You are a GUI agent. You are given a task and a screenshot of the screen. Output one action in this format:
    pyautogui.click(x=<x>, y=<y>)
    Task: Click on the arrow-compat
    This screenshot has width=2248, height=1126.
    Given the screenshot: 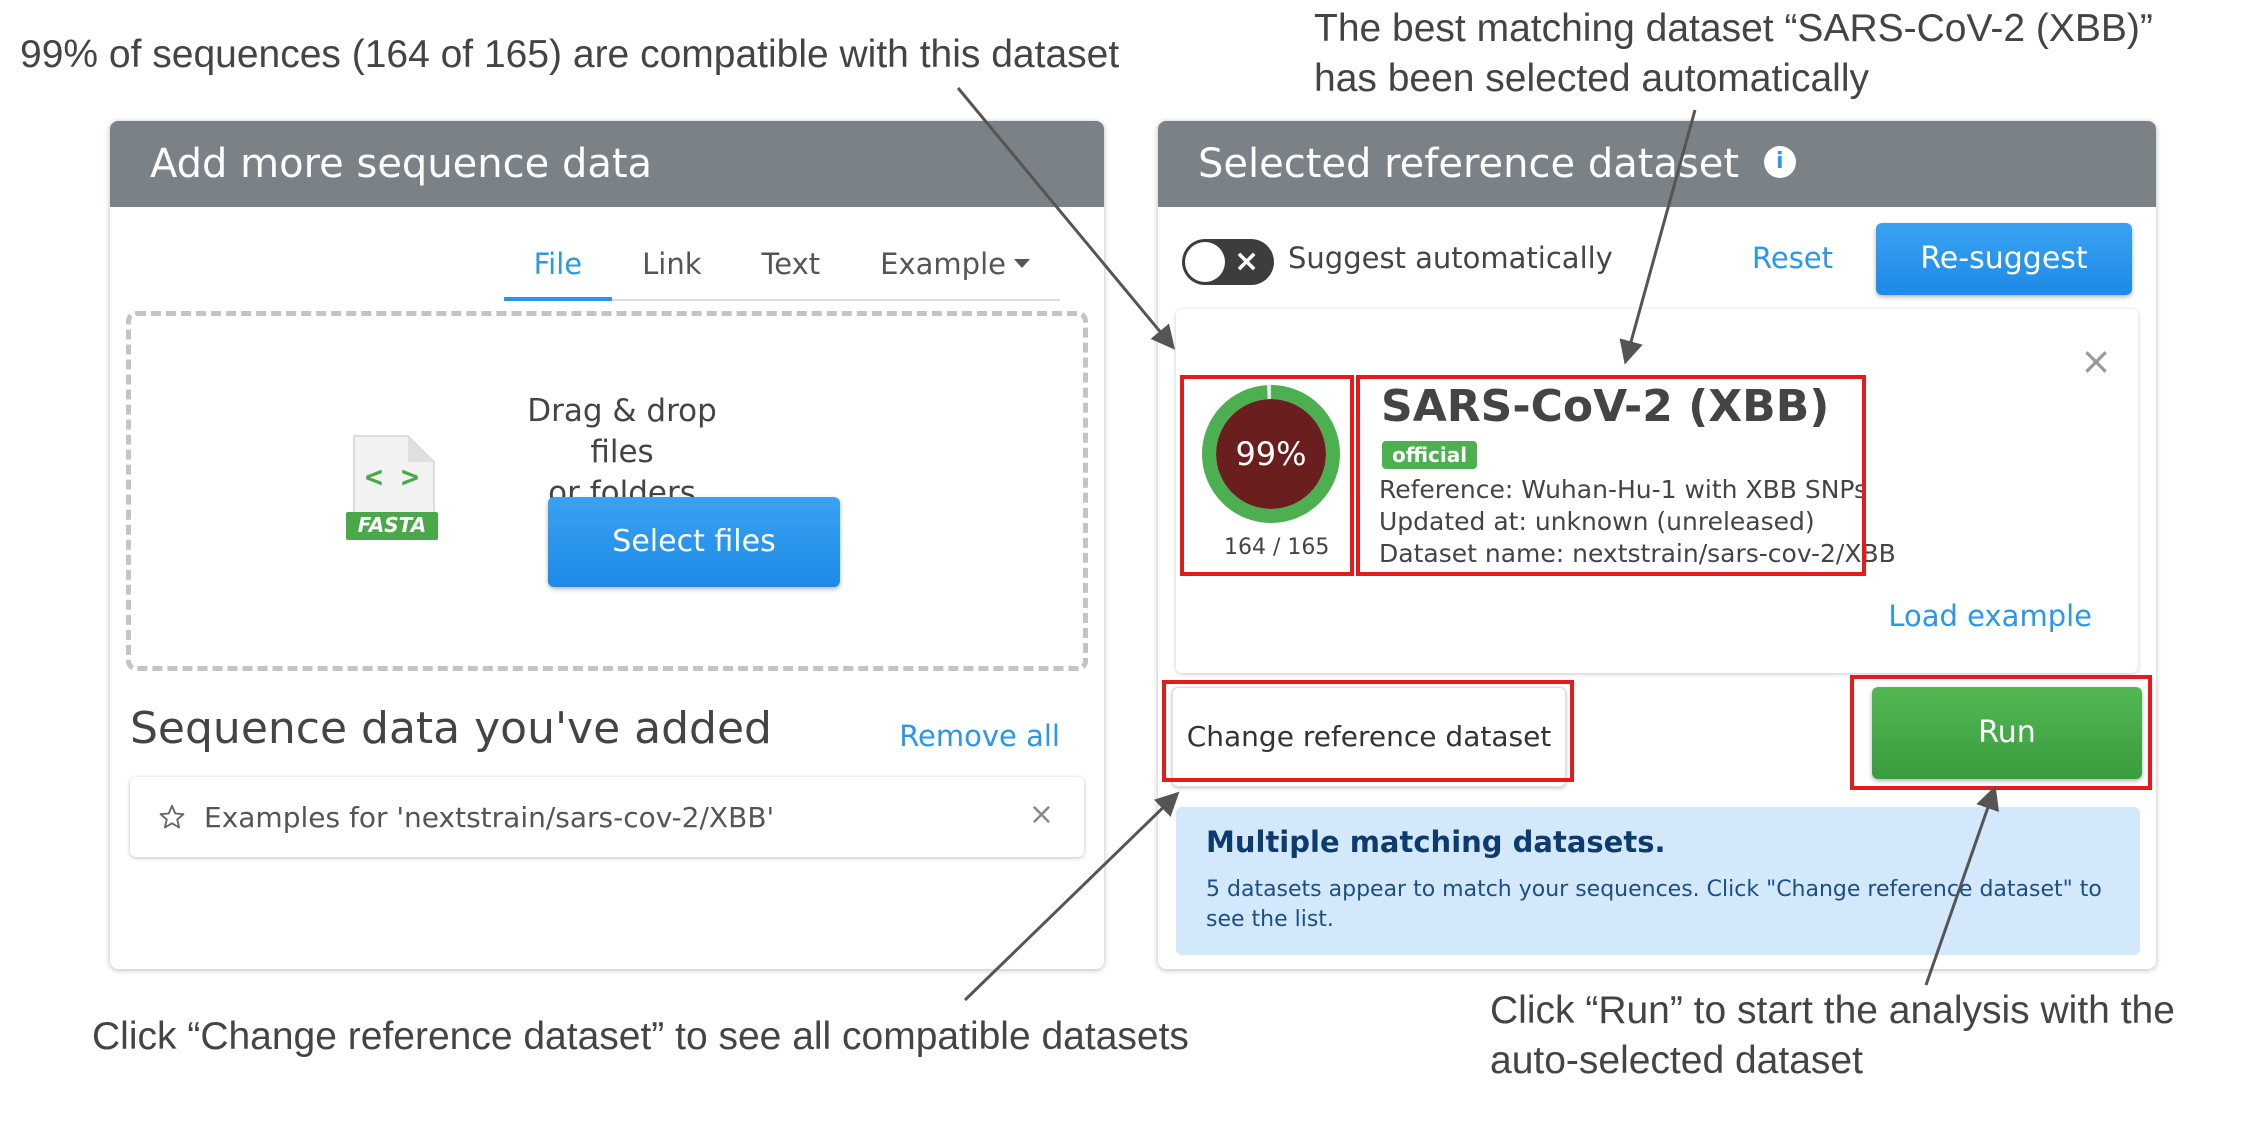 What is the action you would take?
    pyautogui.click(x=1066, y=218)
    